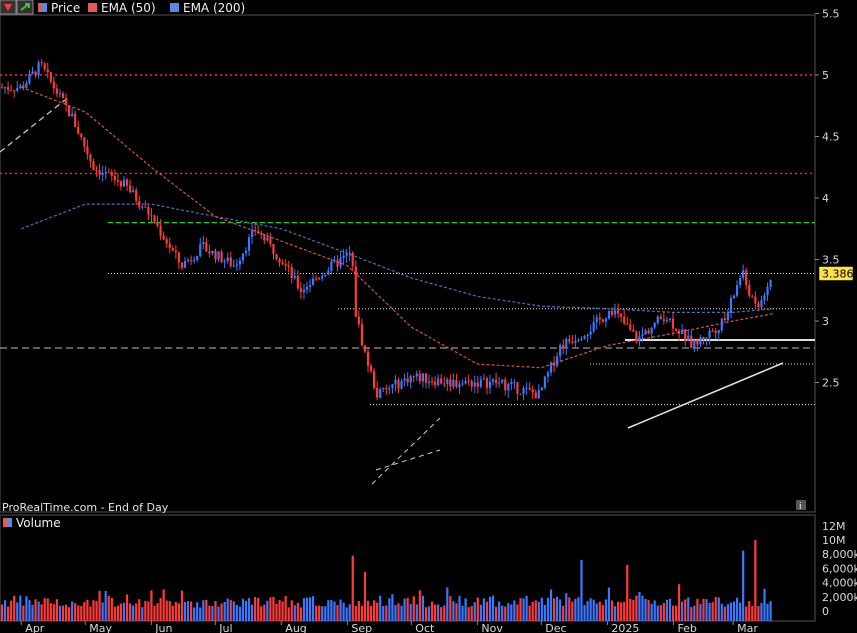 This screenshot has height=633, width=857. Describe the element at coordinates (747, 627) in the screenshot. I see `x-tick-label: Mar` at that location.